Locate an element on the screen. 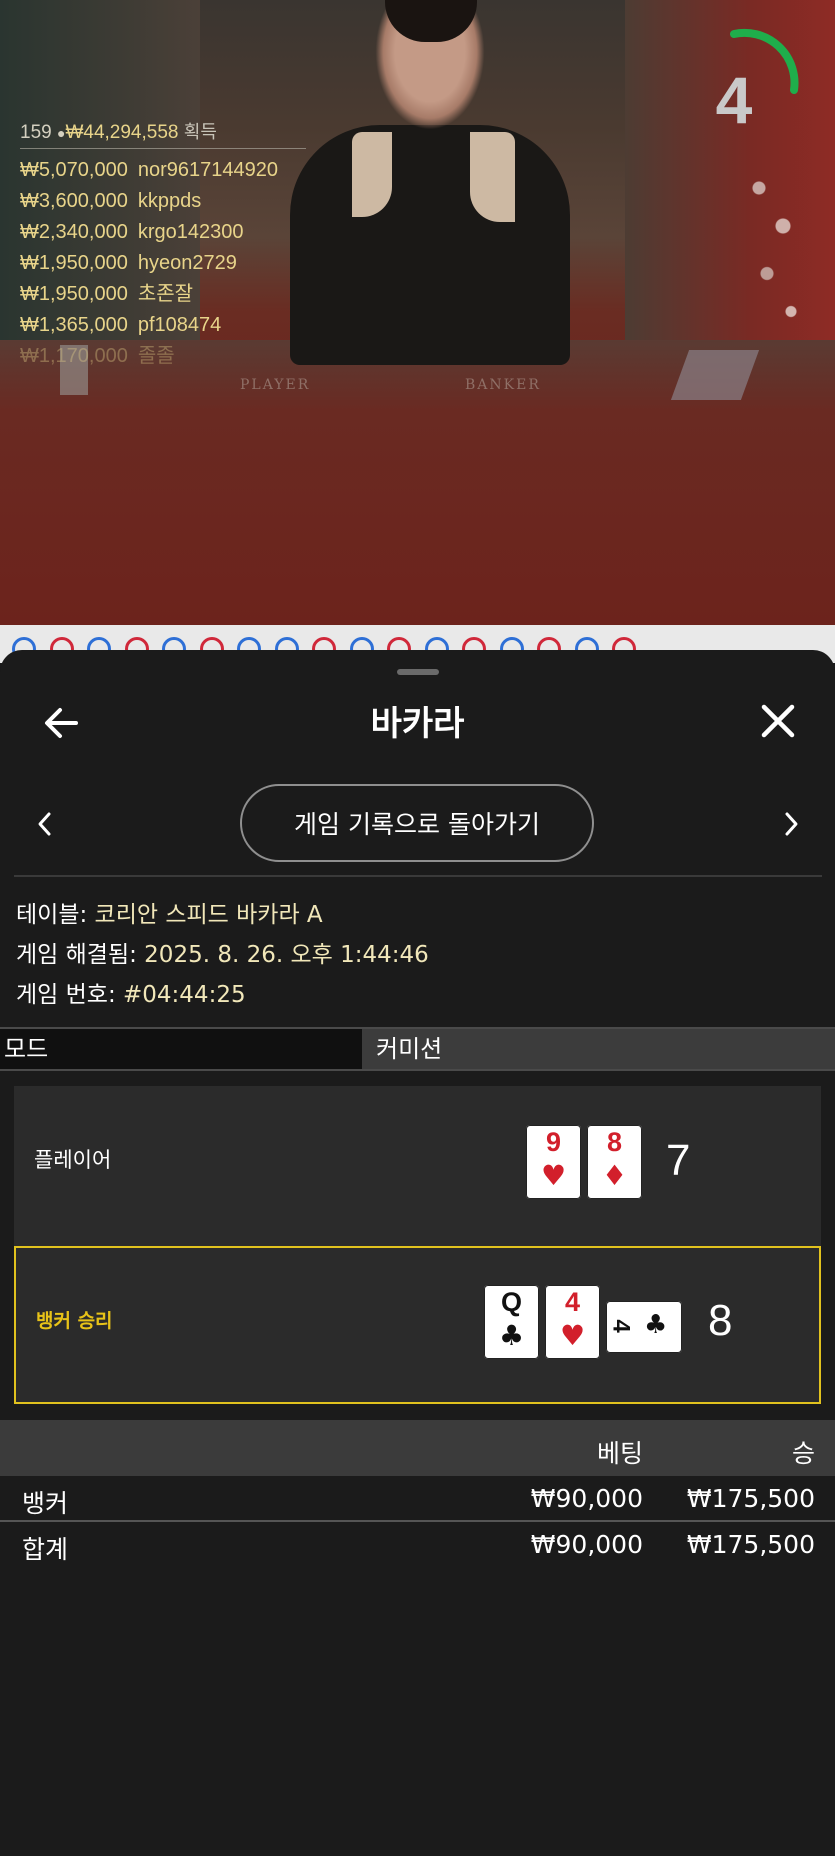 The width and height of the screenshot is (835, 1856). resolved-label: 게임 해결됨: is located at coordinates (80, 955).